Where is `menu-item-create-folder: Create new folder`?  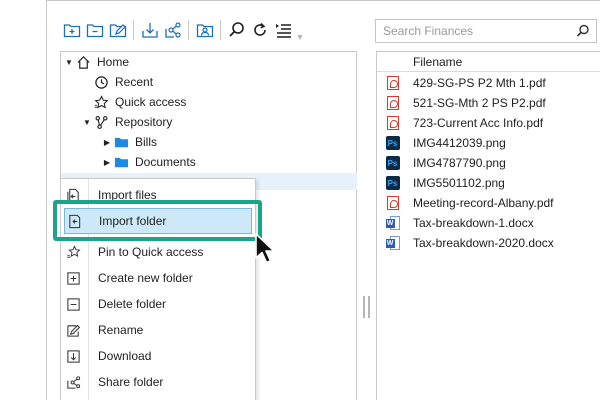
menu-item-create-folder: Create new folder is located at coordinates (158, 278).